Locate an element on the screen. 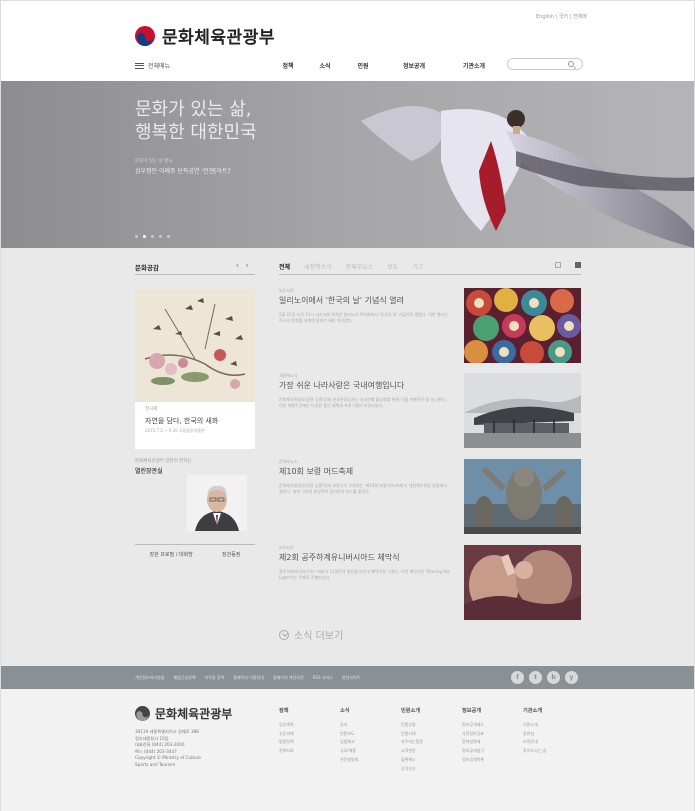  tab-contribution: 기고 is located at coordinates (417, 266).